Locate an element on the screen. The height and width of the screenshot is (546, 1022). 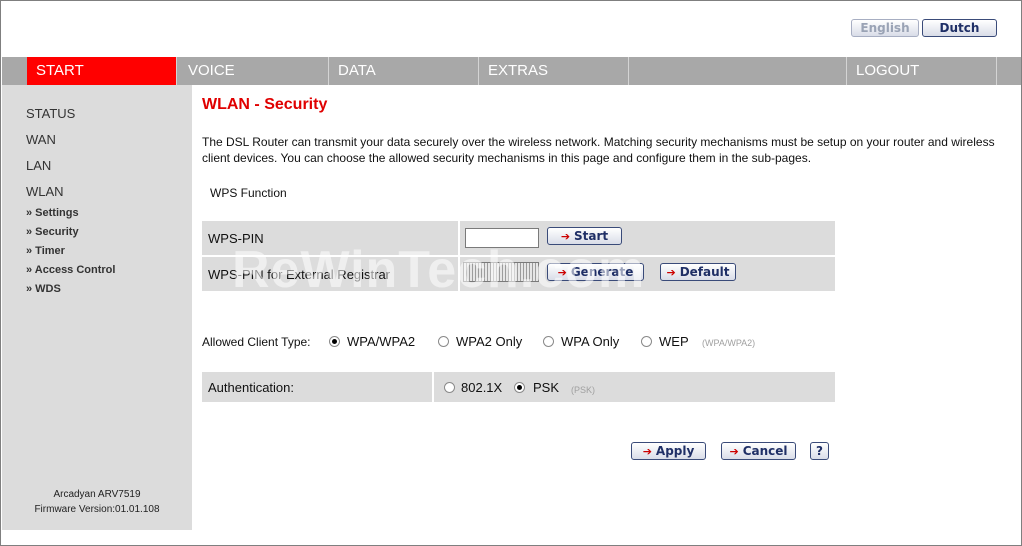
nav-extras: EXTRAS is located at coordinates (554, 71).